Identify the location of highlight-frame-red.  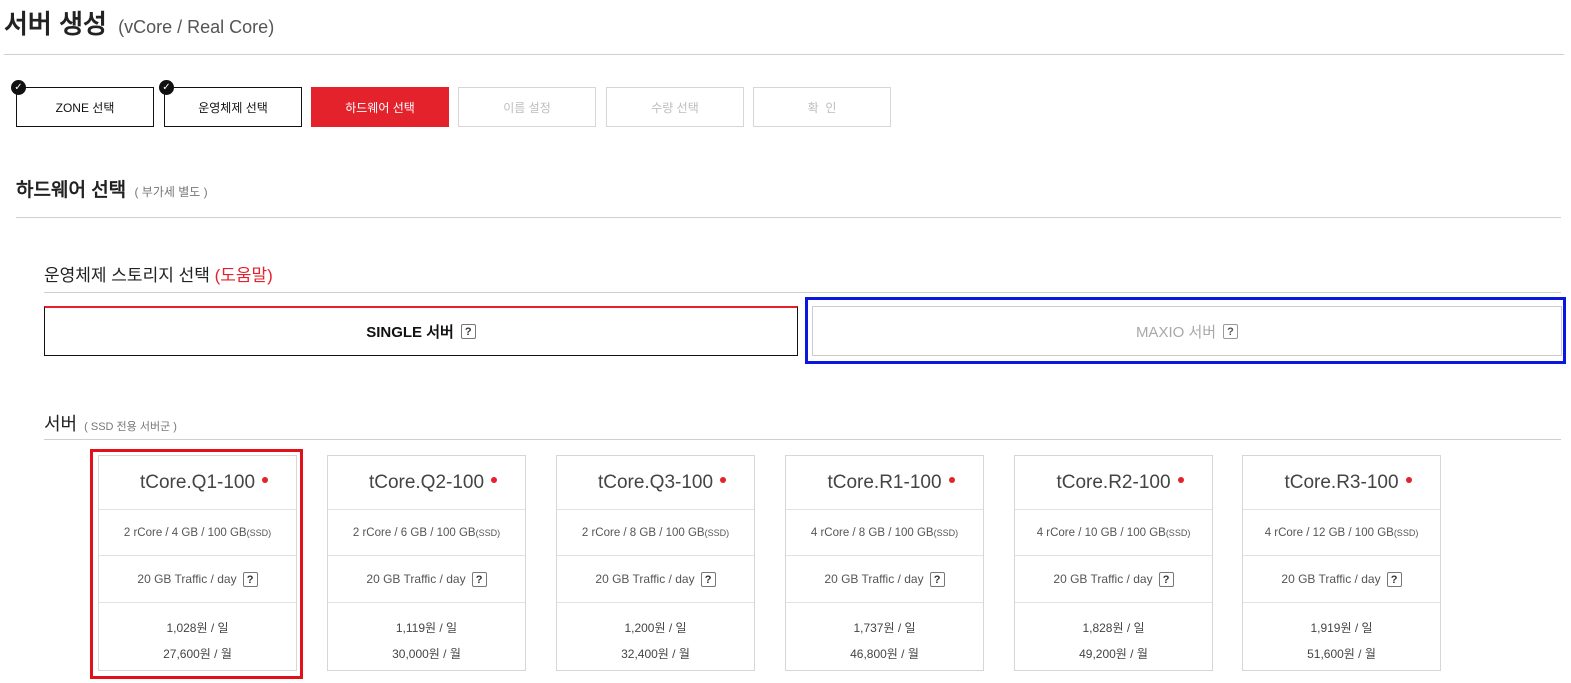
(196, 564).